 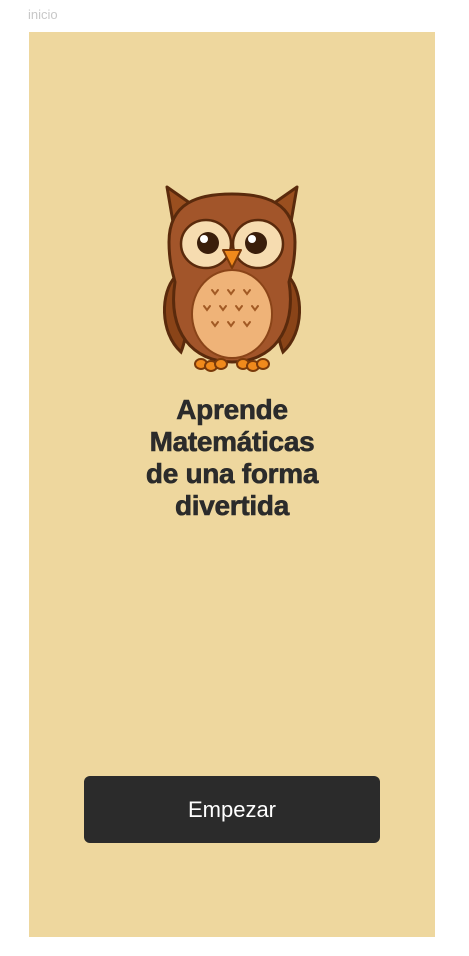 I want to click on owl-icon, so click(x=232, y=278).